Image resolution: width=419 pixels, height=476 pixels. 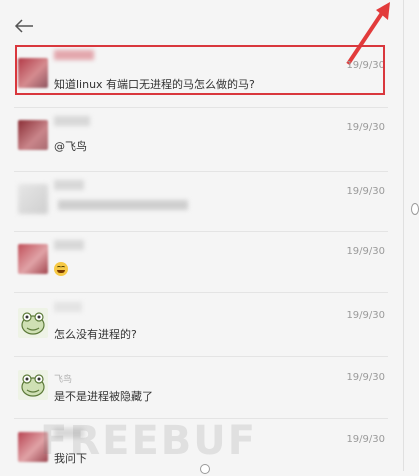 What do you see at coordinates (208, 136) in the screenshot?
I see `message-item: 19/9/30 @飞鸟` at bounding box center [208, 136].